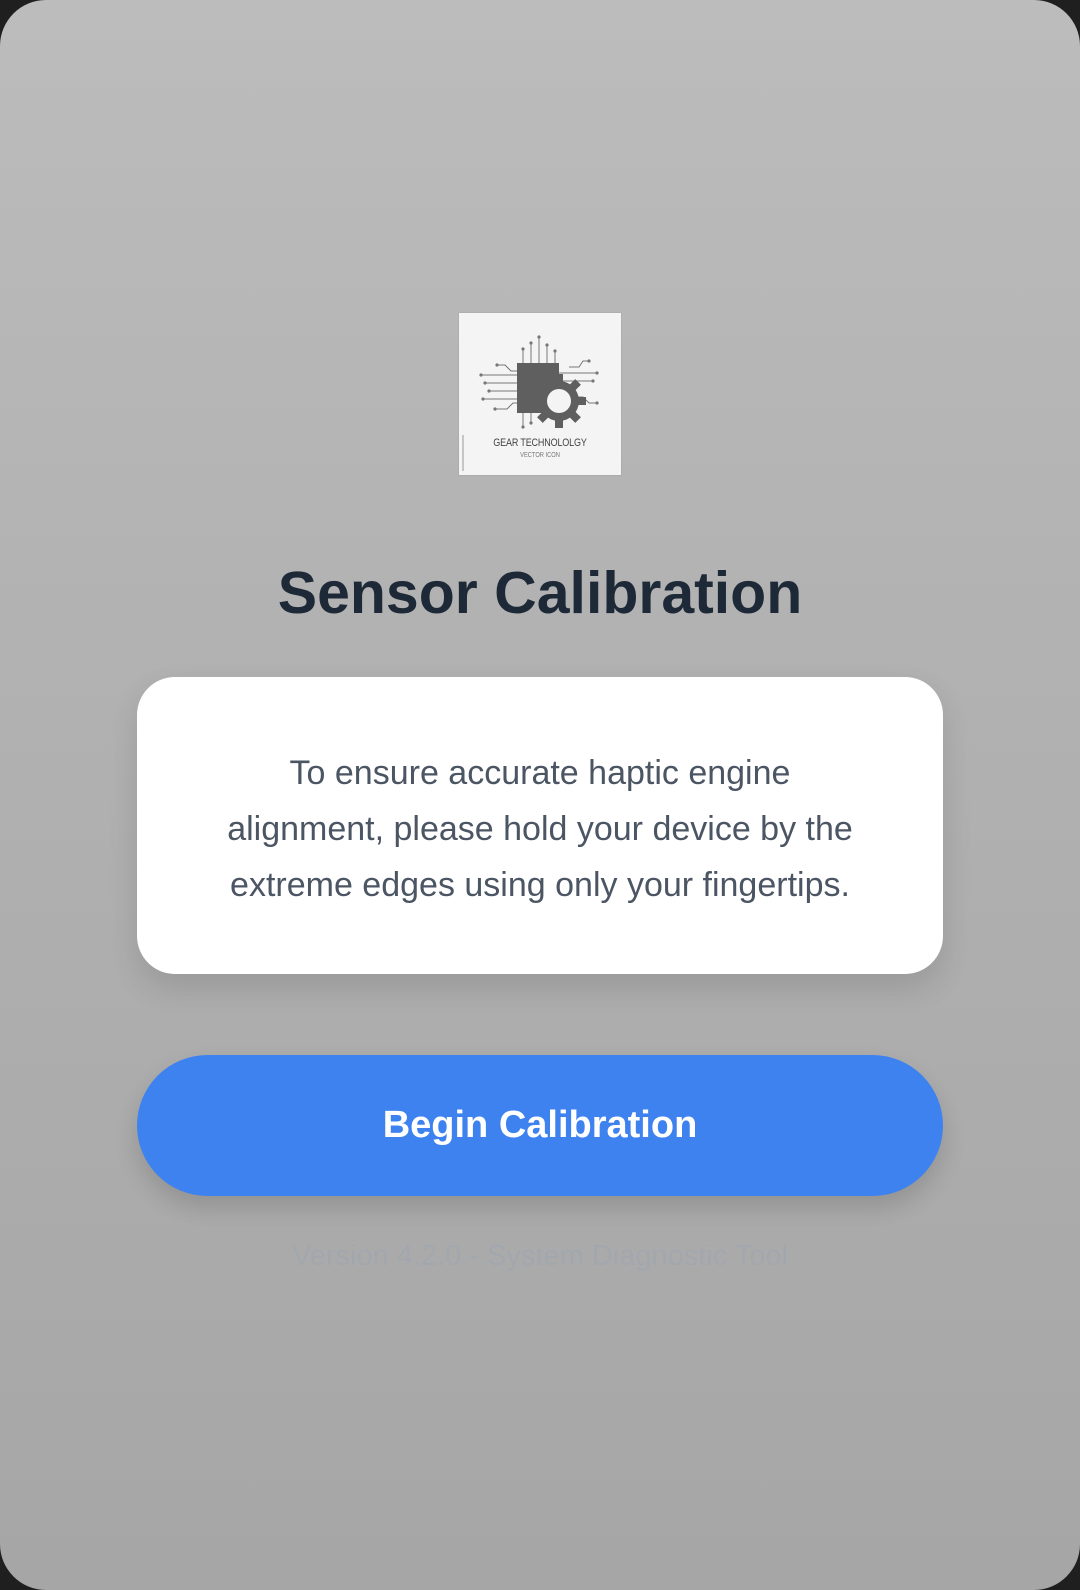 The width and height of the screenshot is (1080, 1590). I want to click on gear-chip-icon, so click(530, 403).